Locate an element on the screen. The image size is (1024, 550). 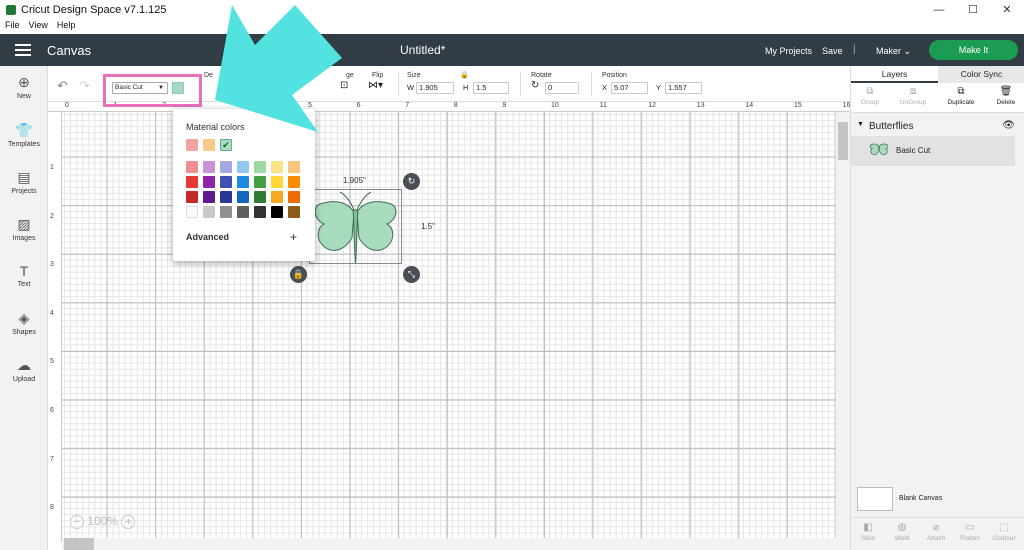
expand-plus-icon: + is located at coordinates (293, 237).